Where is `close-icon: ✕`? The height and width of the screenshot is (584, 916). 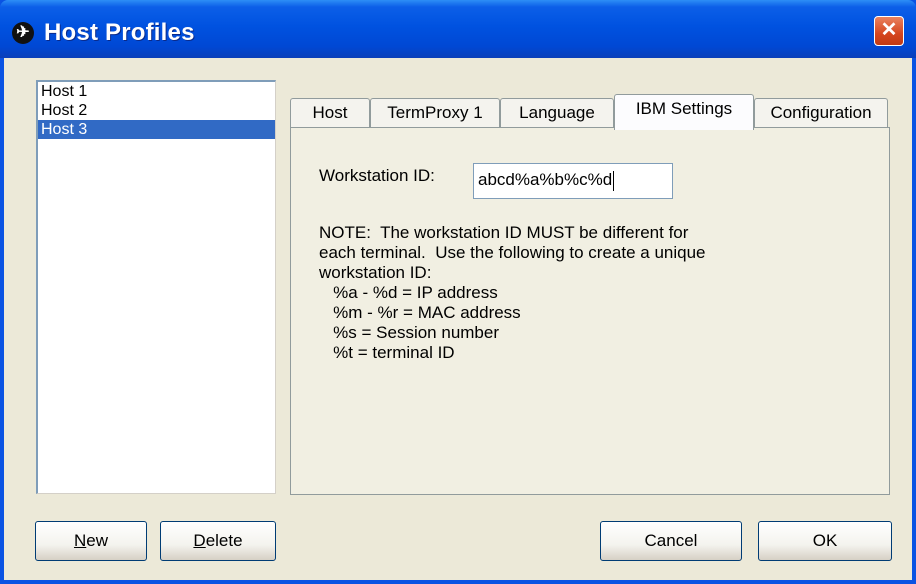
close-icon: ✕ is located at coordinates (889, 30).